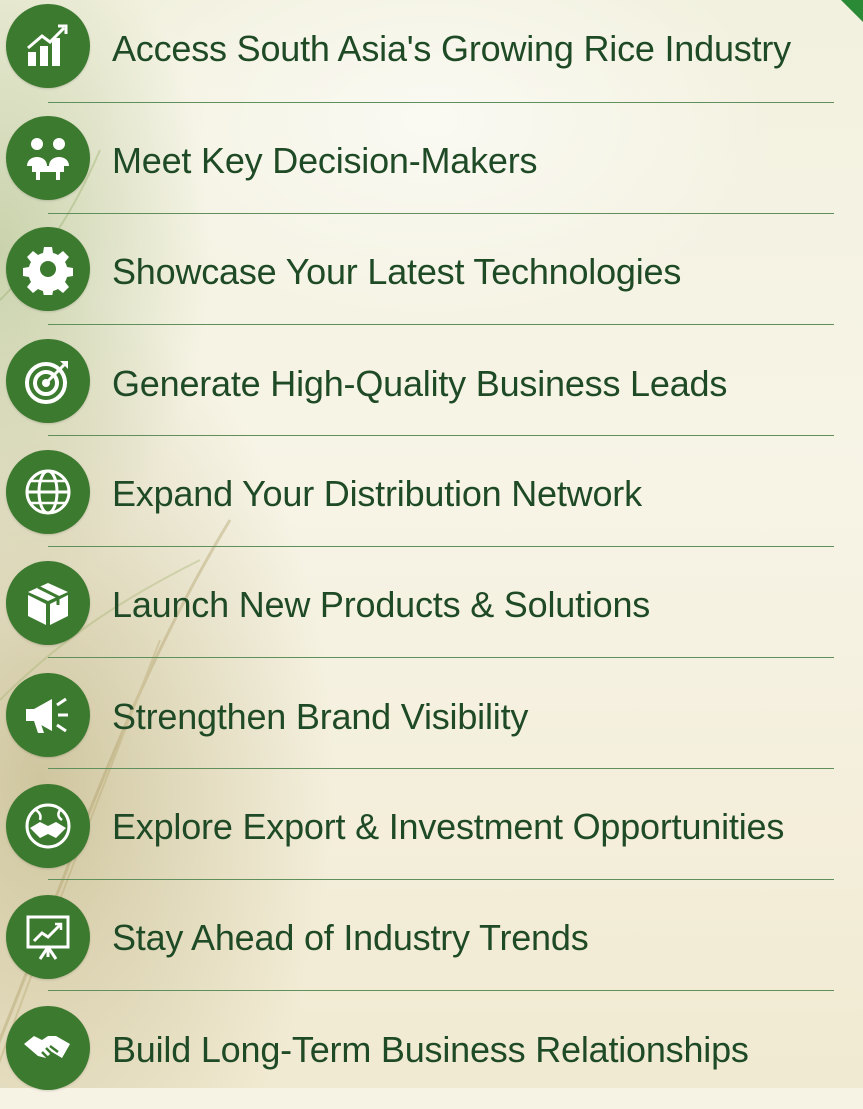  Describe the element at coordinates (48, 1048) in the screenshot. I see `handshake-icon` at that location.